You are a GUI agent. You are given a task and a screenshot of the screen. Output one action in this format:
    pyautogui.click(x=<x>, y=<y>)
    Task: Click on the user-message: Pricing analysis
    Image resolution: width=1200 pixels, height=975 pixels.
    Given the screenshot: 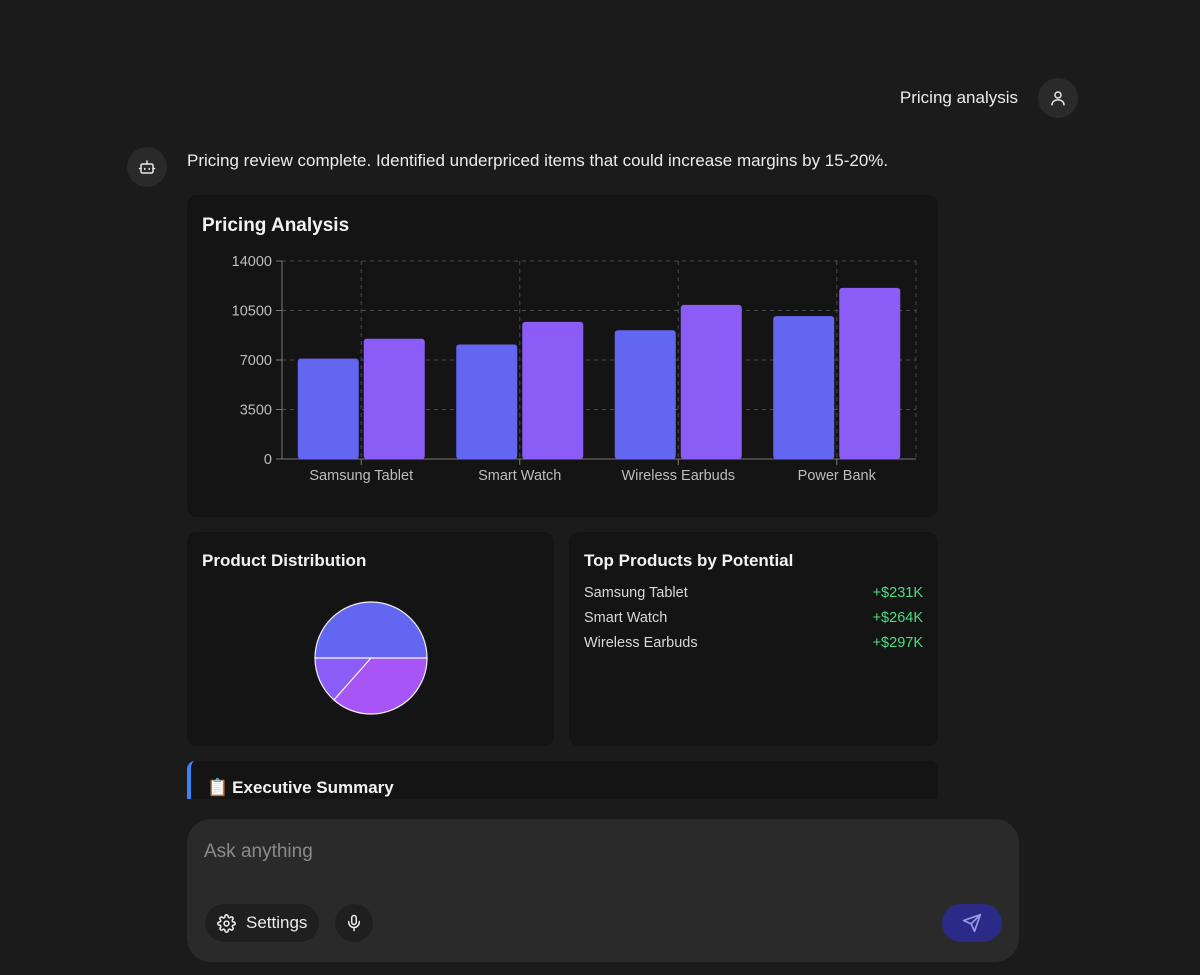 What is the action you would take?
    pyautogui.click(x=989, y=98)
    